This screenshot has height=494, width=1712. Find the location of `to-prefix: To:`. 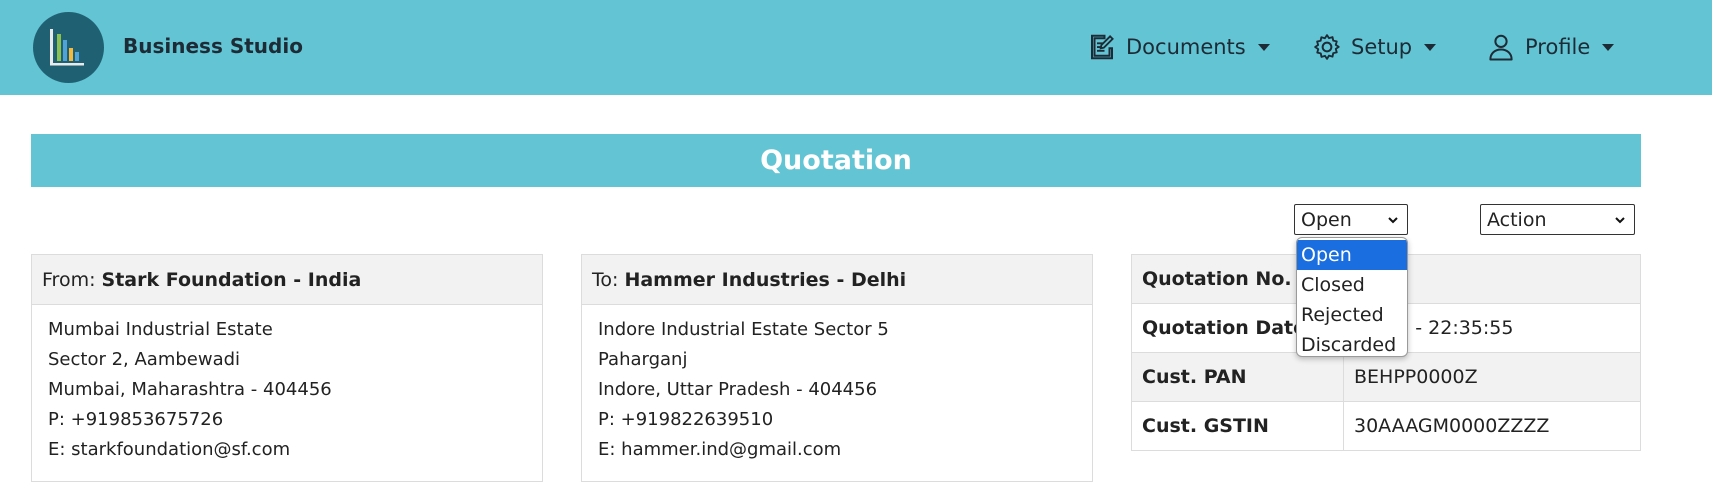

to-prefix: To: is located at coordinates (605, 280).